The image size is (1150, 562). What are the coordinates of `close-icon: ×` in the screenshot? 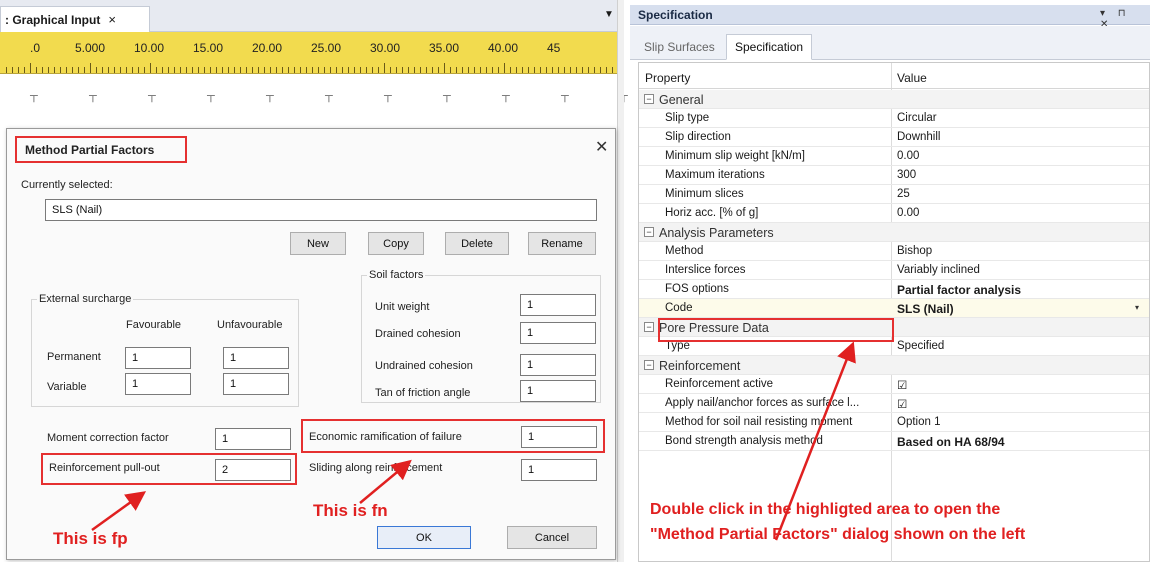 It's located at (112, 19).